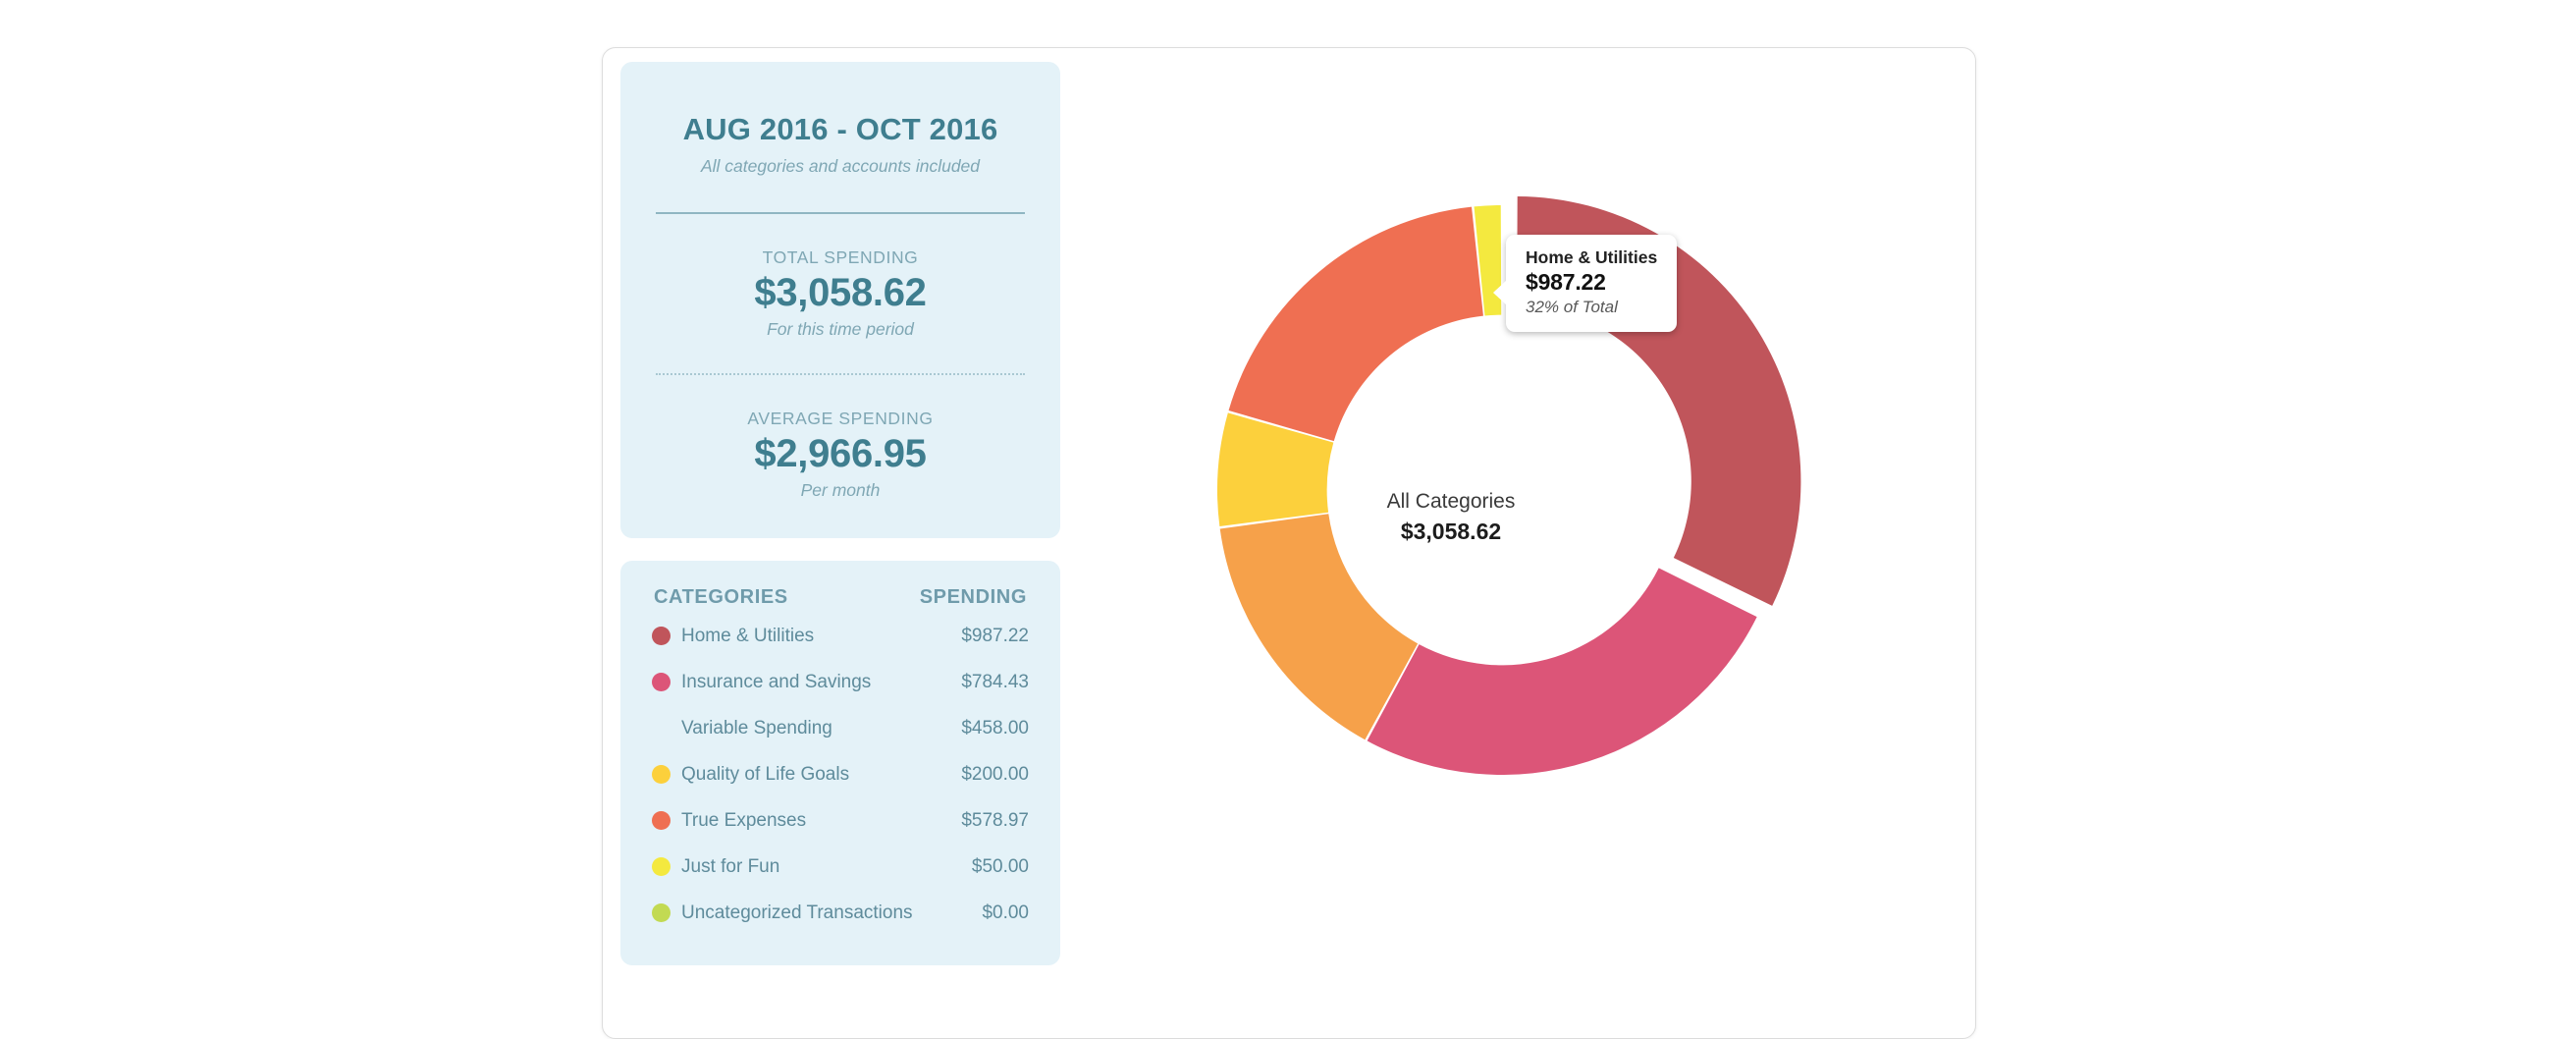 The width and height of the screenshot is (2576, 1039). I want to click on legend-row: Insurance and Savings $784.43, so click(840, 682).